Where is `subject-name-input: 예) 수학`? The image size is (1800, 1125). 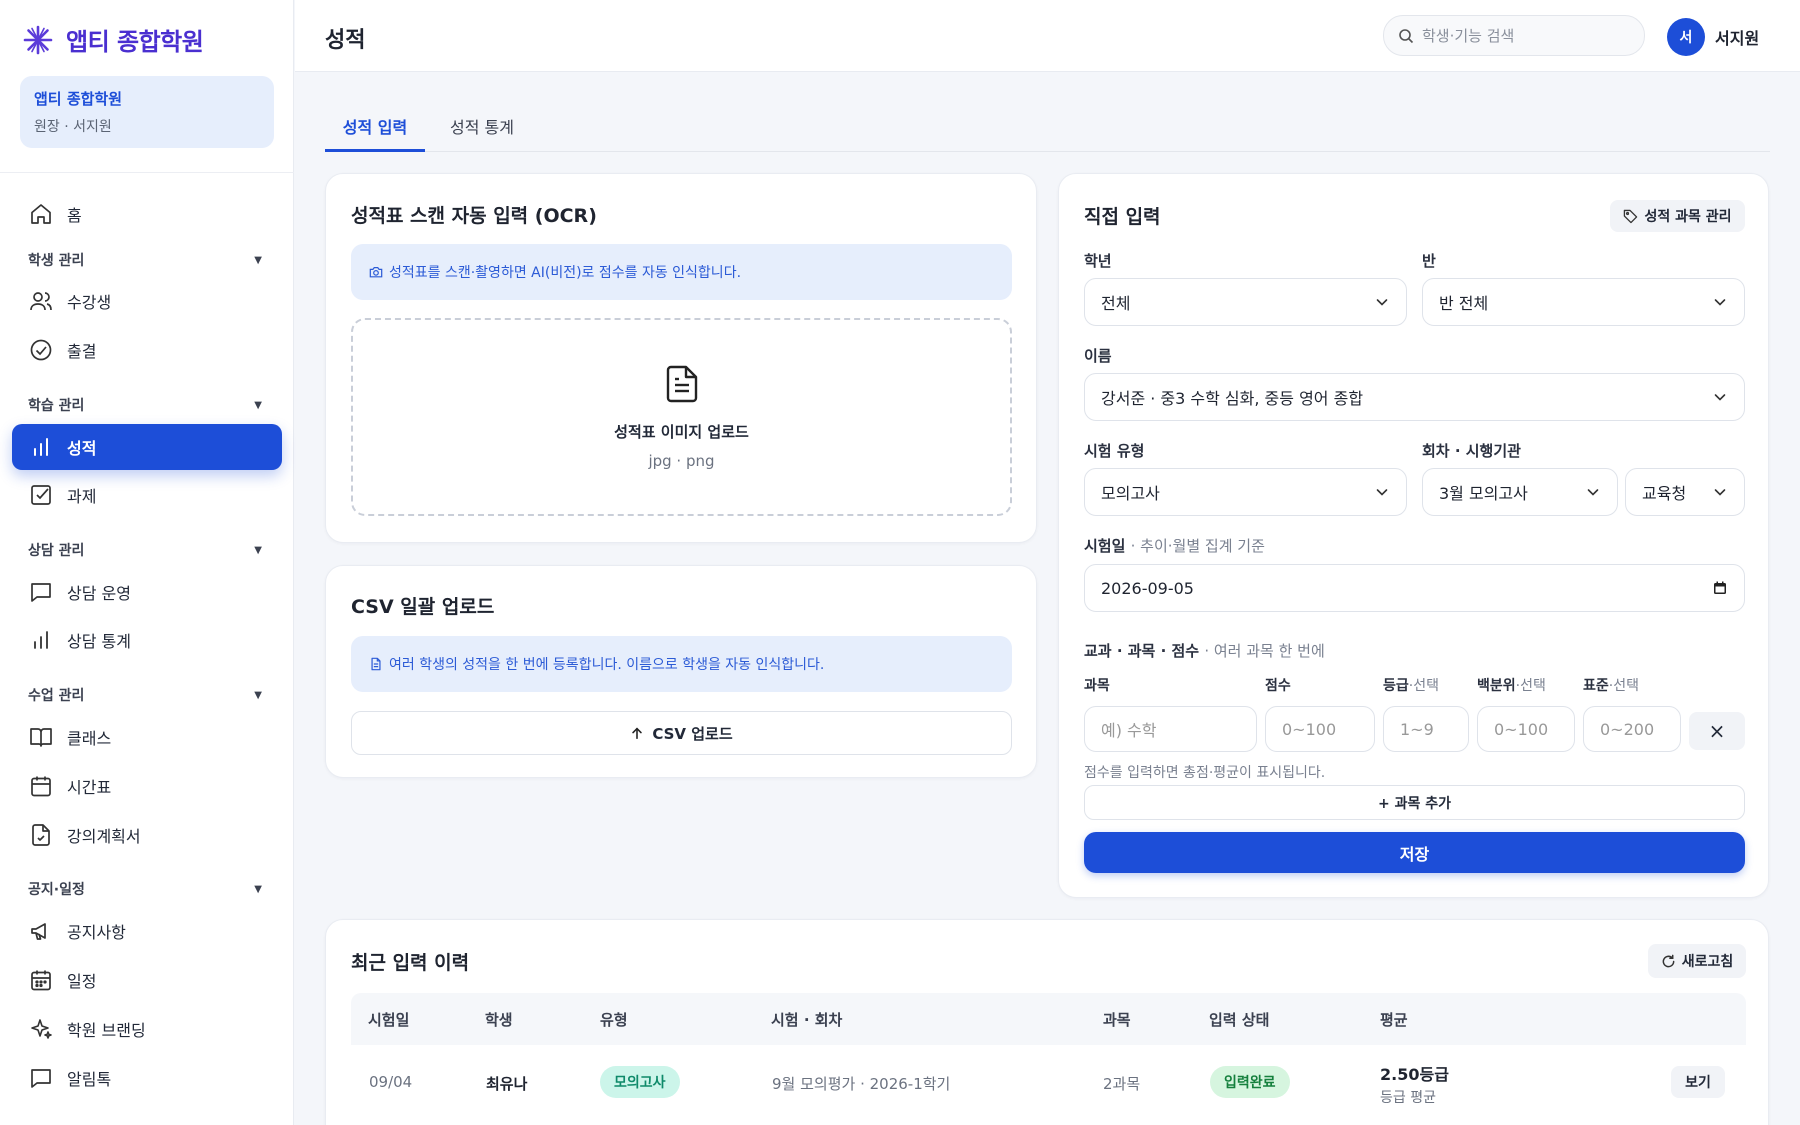
subject-name-input: 예) 수학 is located at coordinates (1170, 729).